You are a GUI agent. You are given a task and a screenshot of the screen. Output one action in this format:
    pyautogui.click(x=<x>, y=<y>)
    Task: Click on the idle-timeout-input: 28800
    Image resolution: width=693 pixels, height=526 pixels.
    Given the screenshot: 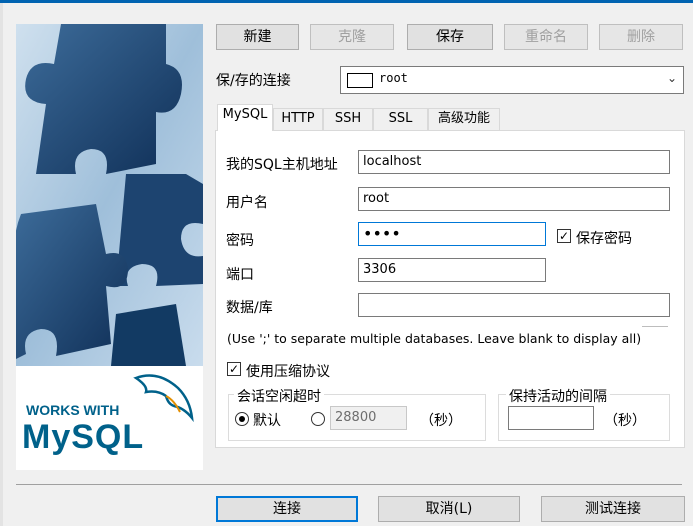 What is the action you would take?
    pyautogui.click(x=368, y=418)
    